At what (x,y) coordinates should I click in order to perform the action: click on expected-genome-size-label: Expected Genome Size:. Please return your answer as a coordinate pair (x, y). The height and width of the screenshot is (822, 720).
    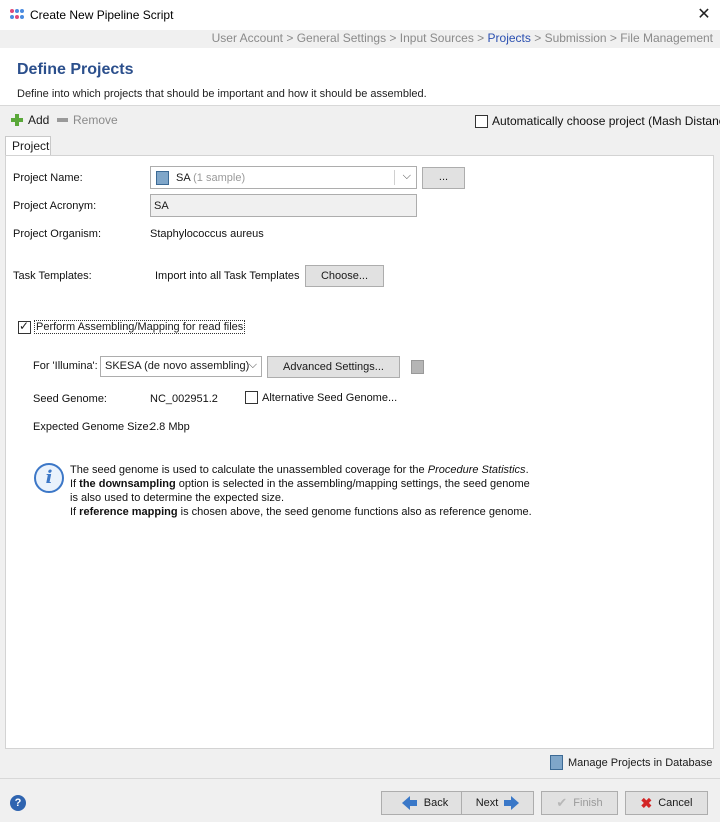
    Looking at the image, I should click on (92, 427).